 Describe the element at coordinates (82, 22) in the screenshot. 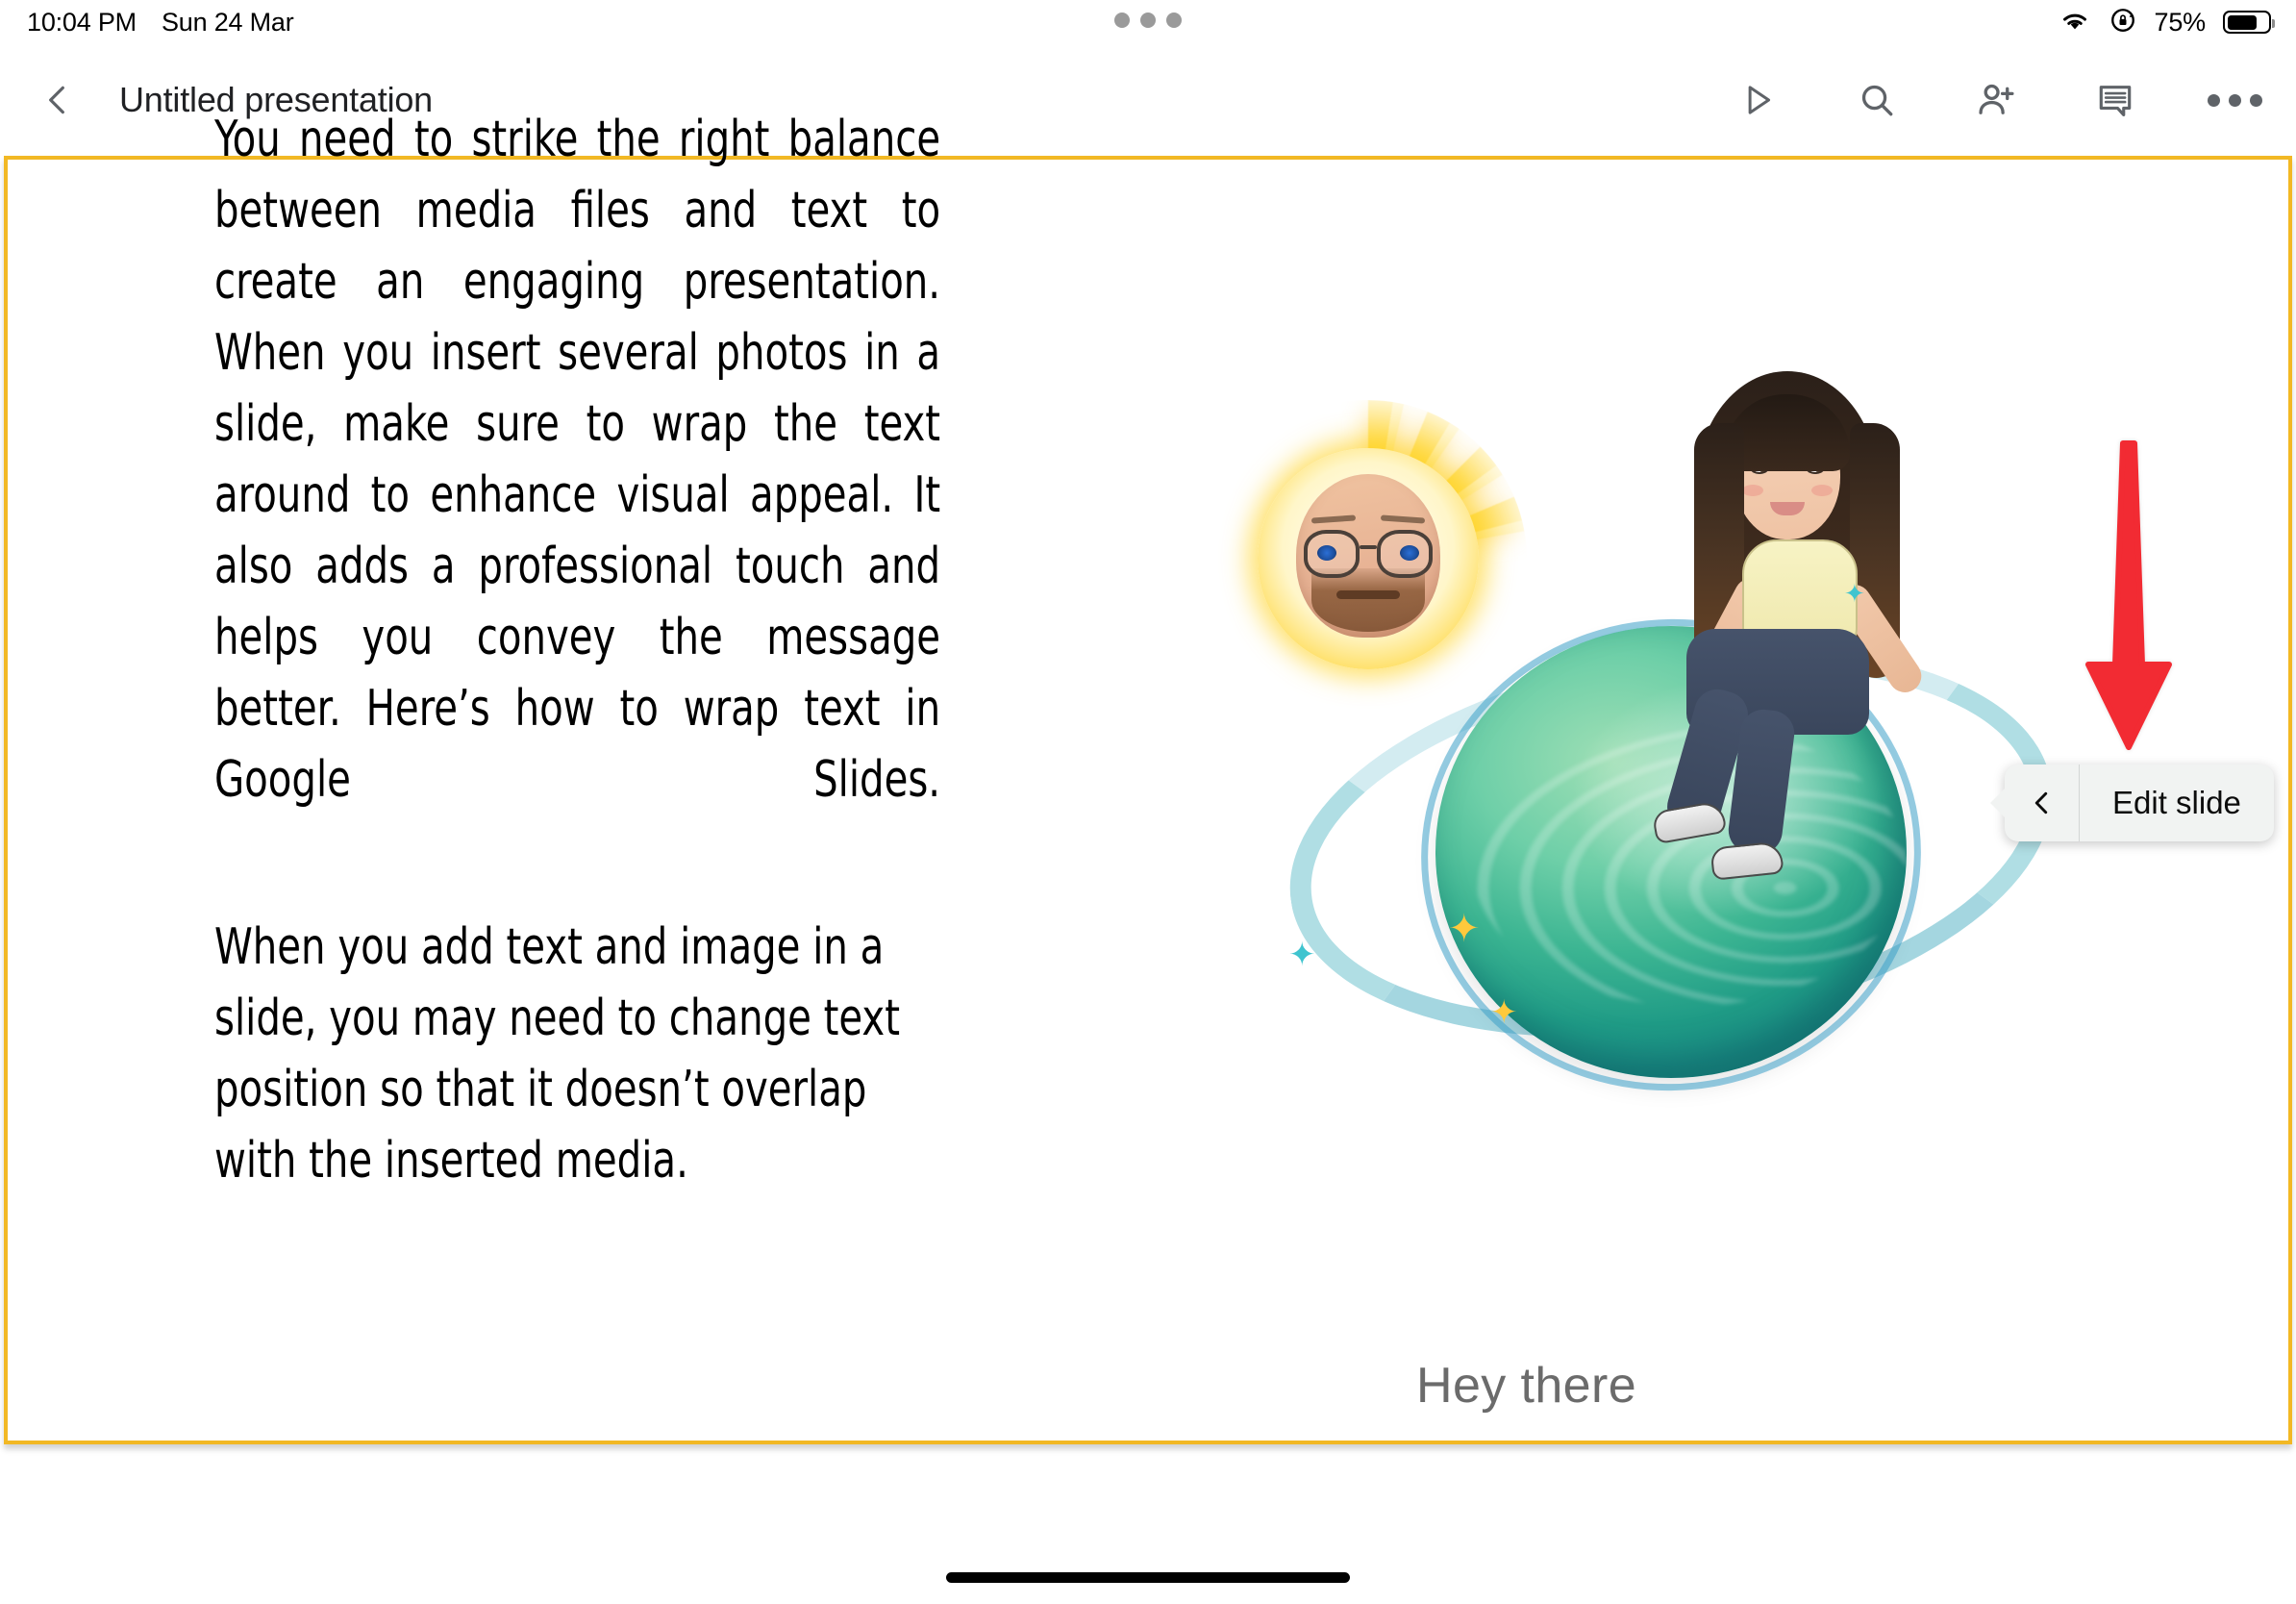

I see `status-time: 10:04 PM` at that location.